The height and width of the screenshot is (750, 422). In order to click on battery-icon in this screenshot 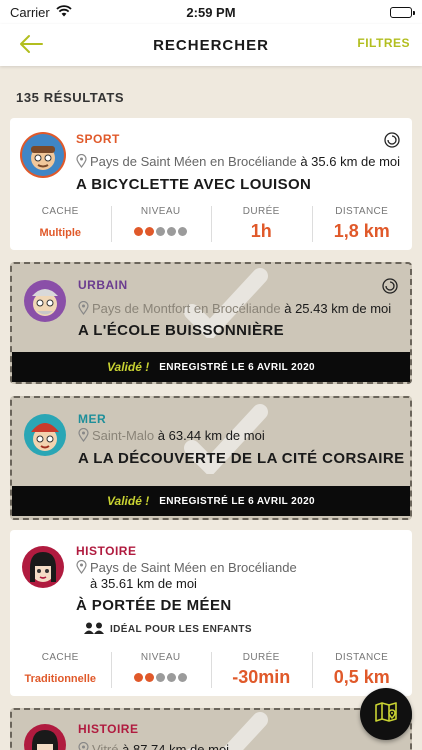, I will do `click(402, 12)`.